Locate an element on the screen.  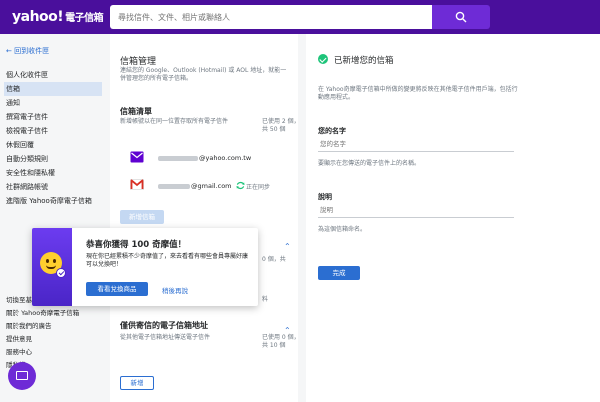
partial-count: 0 個，共 is located at coordinates (274, 259).